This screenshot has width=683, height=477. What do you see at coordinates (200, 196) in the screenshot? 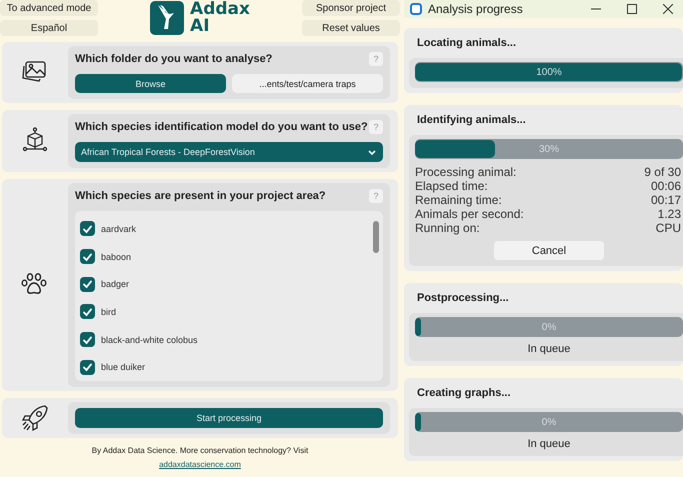
I see `question-text: Which species are present in your project area?` at bounding box center [200, 196].